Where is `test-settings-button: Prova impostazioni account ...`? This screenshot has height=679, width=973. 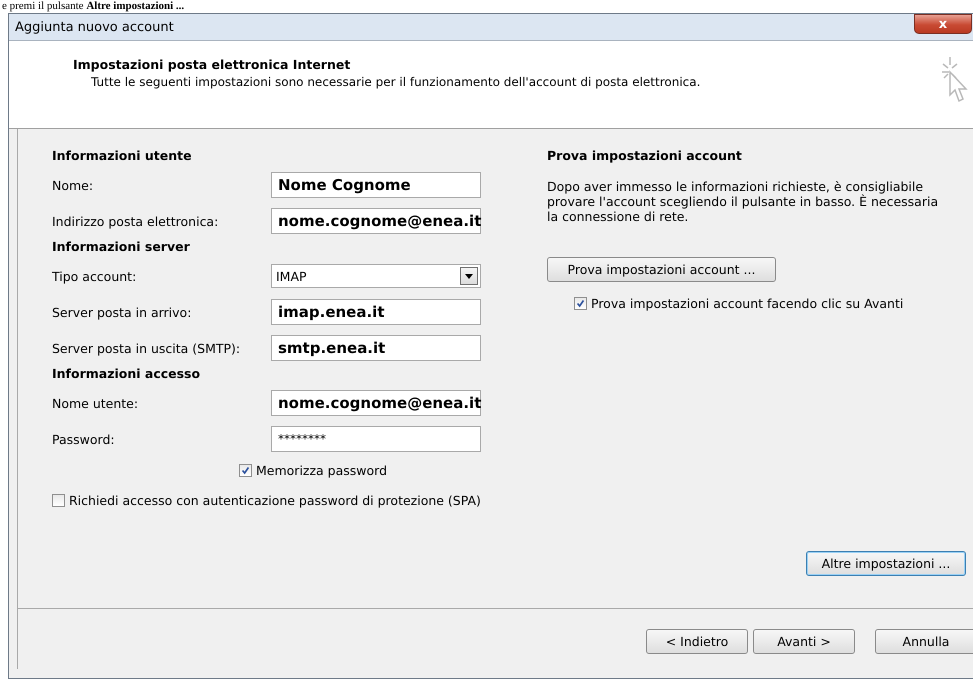
test-settings-button: Prova impostazioni account ... is located at coordinates (661, 269).